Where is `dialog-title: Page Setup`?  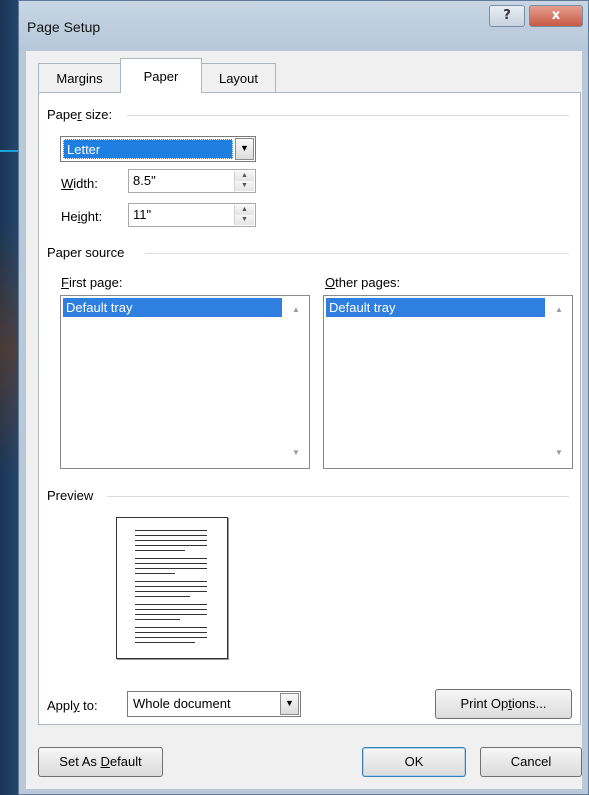
dialog-title: Page Setup is located at coordinates (64, 27).